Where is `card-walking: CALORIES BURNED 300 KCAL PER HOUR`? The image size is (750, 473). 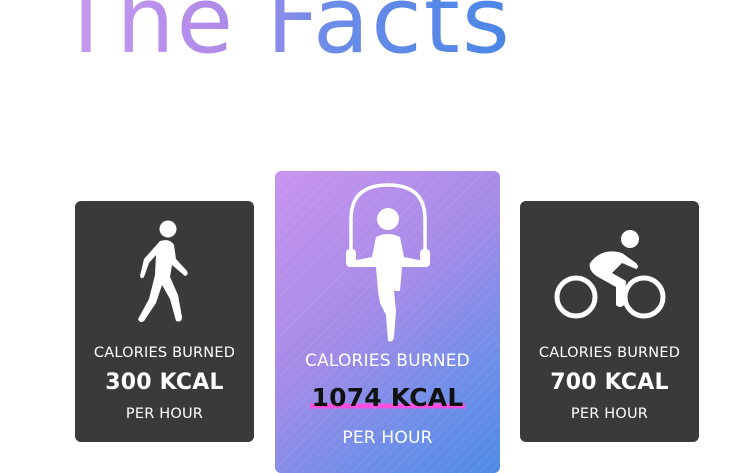
card-walking: CALORIES BURNED 300 KCAL PER HOUR is located at coordinates (164, 321).